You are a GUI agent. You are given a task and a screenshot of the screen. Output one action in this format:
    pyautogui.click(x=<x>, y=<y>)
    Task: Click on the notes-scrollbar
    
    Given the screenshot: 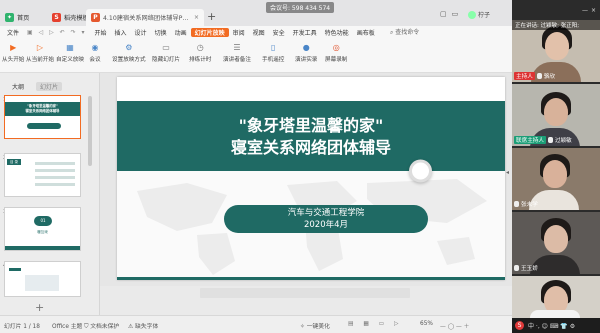 What is the action you would take?
    pyautogui.click(x=305, y=293)
    